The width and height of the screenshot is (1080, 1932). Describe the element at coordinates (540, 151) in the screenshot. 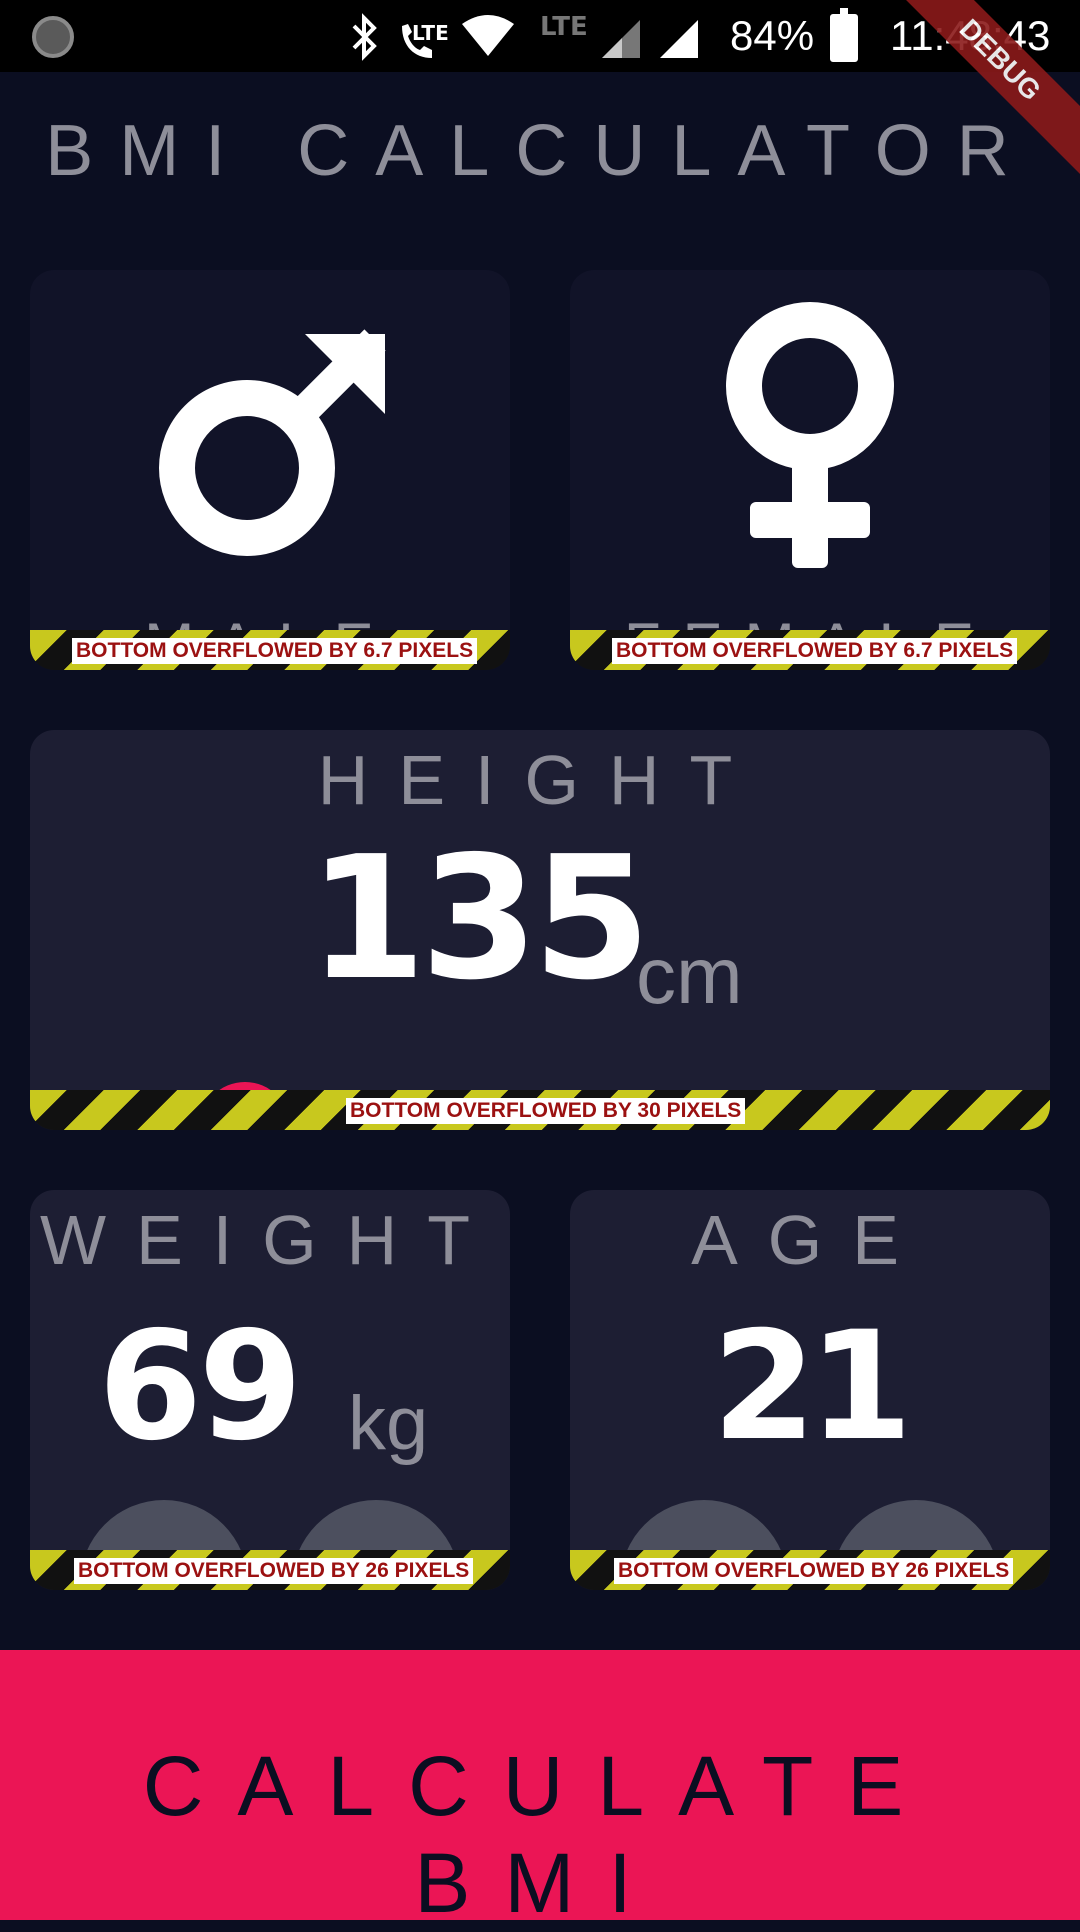

I see `page-title: BMI CALCULATOR` at that location.